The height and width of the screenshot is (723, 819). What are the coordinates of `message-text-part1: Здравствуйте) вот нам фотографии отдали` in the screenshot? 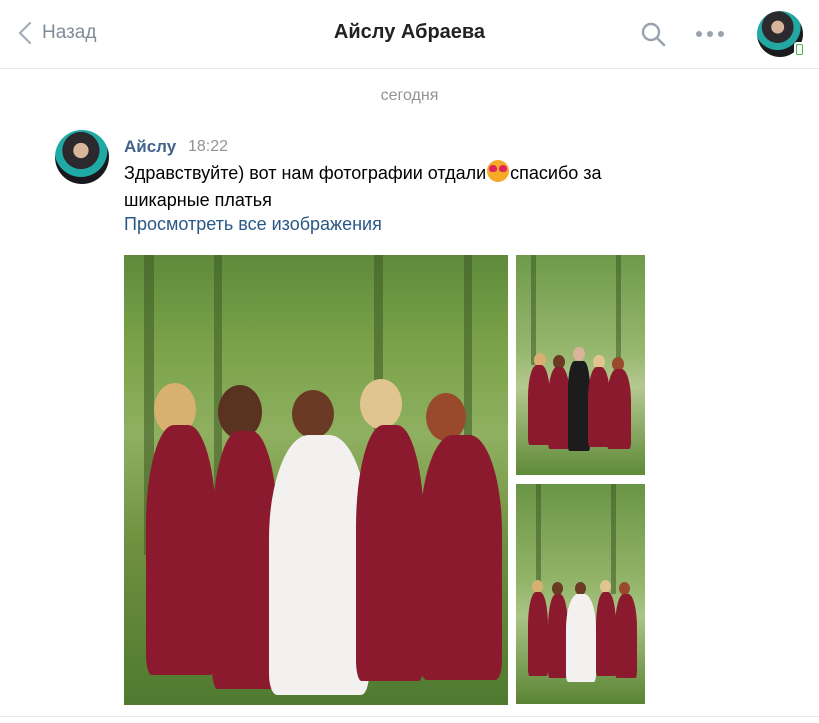 It's located at (305, 173).